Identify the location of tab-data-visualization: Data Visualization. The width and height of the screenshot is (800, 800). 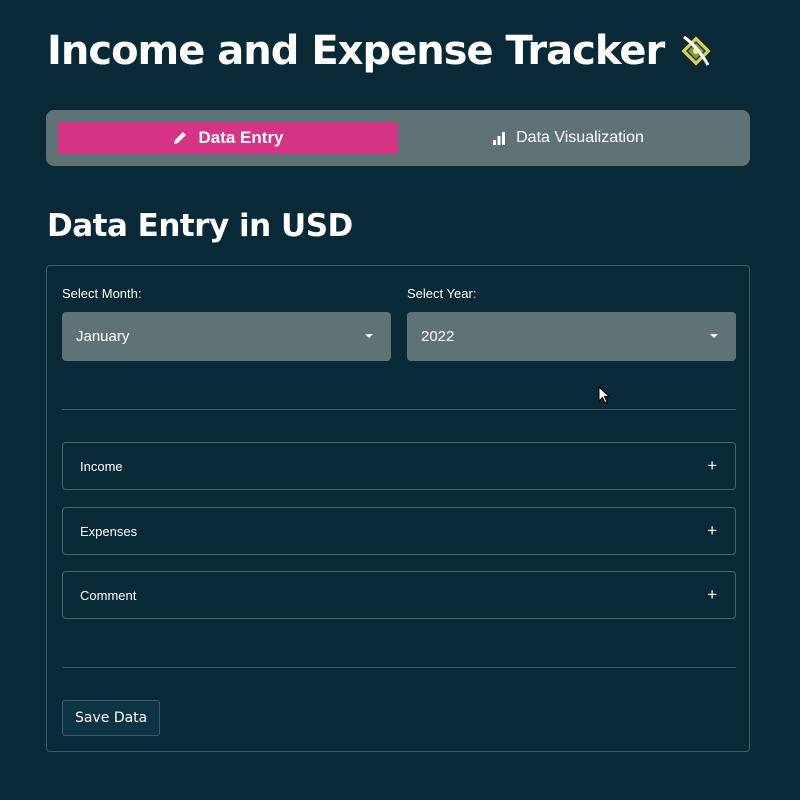
(568, 138).